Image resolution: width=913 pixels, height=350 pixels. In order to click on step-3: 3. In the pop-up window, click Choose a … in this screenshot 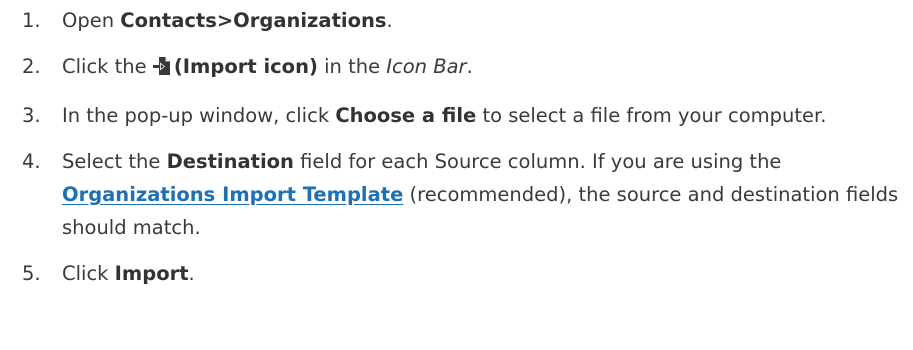, I will do `click(456, 115)`.